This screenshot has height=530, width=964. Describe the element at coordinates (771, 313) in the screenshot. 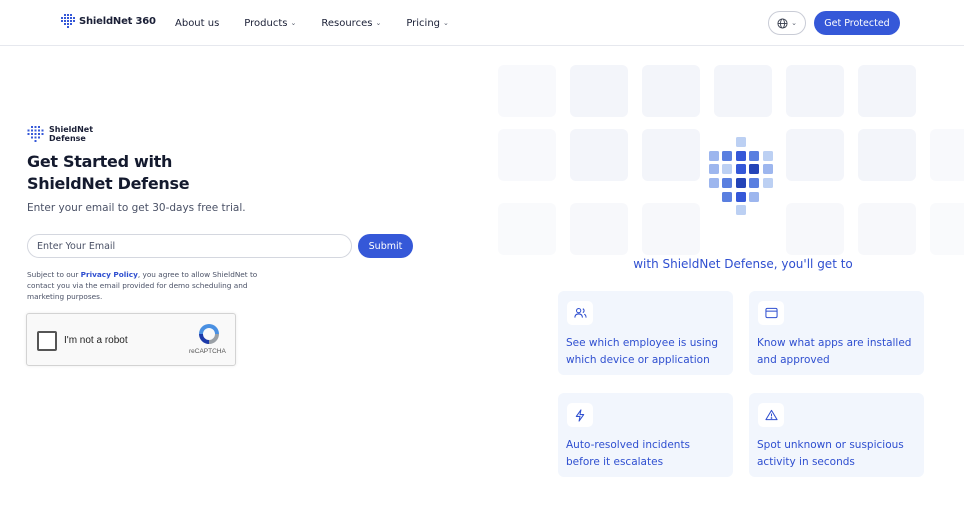

I see `browser-window-icon` at that location.